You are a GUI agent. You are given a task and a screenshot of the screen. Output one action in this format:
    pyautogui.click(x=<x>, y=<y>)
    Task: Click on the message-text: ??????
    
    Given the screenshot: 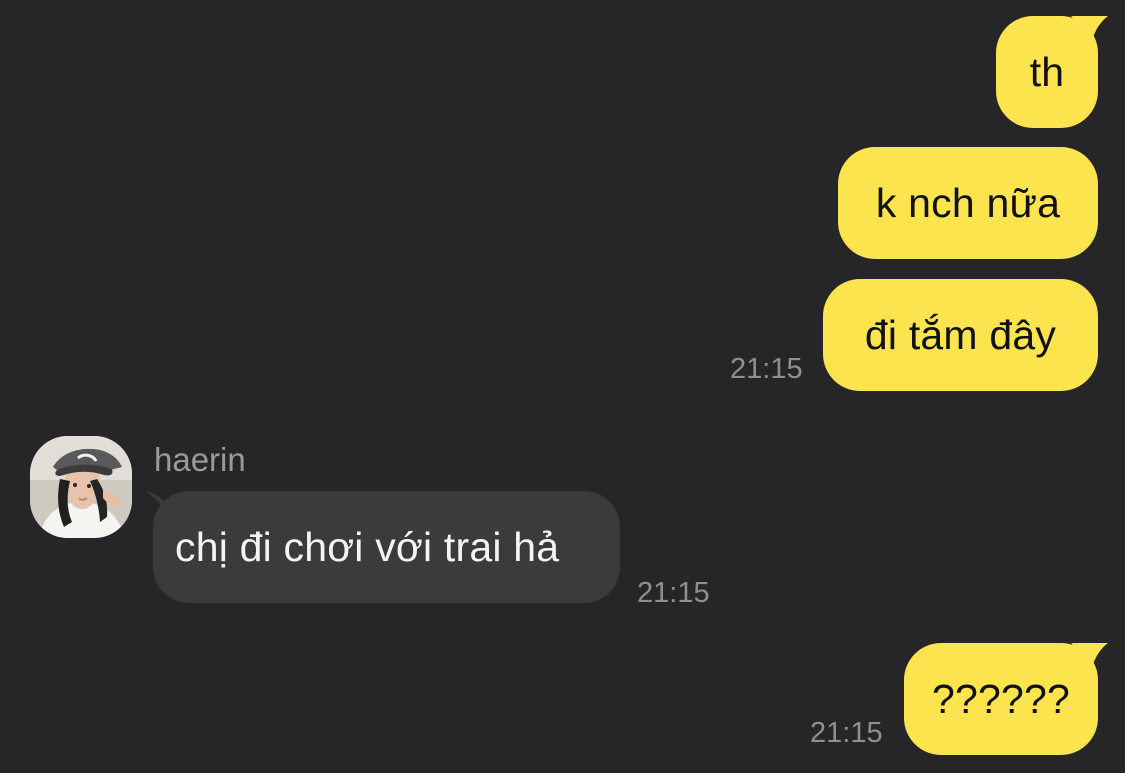 What is the action you would take?
    pyautogui.click(x=1000, y=698)
    